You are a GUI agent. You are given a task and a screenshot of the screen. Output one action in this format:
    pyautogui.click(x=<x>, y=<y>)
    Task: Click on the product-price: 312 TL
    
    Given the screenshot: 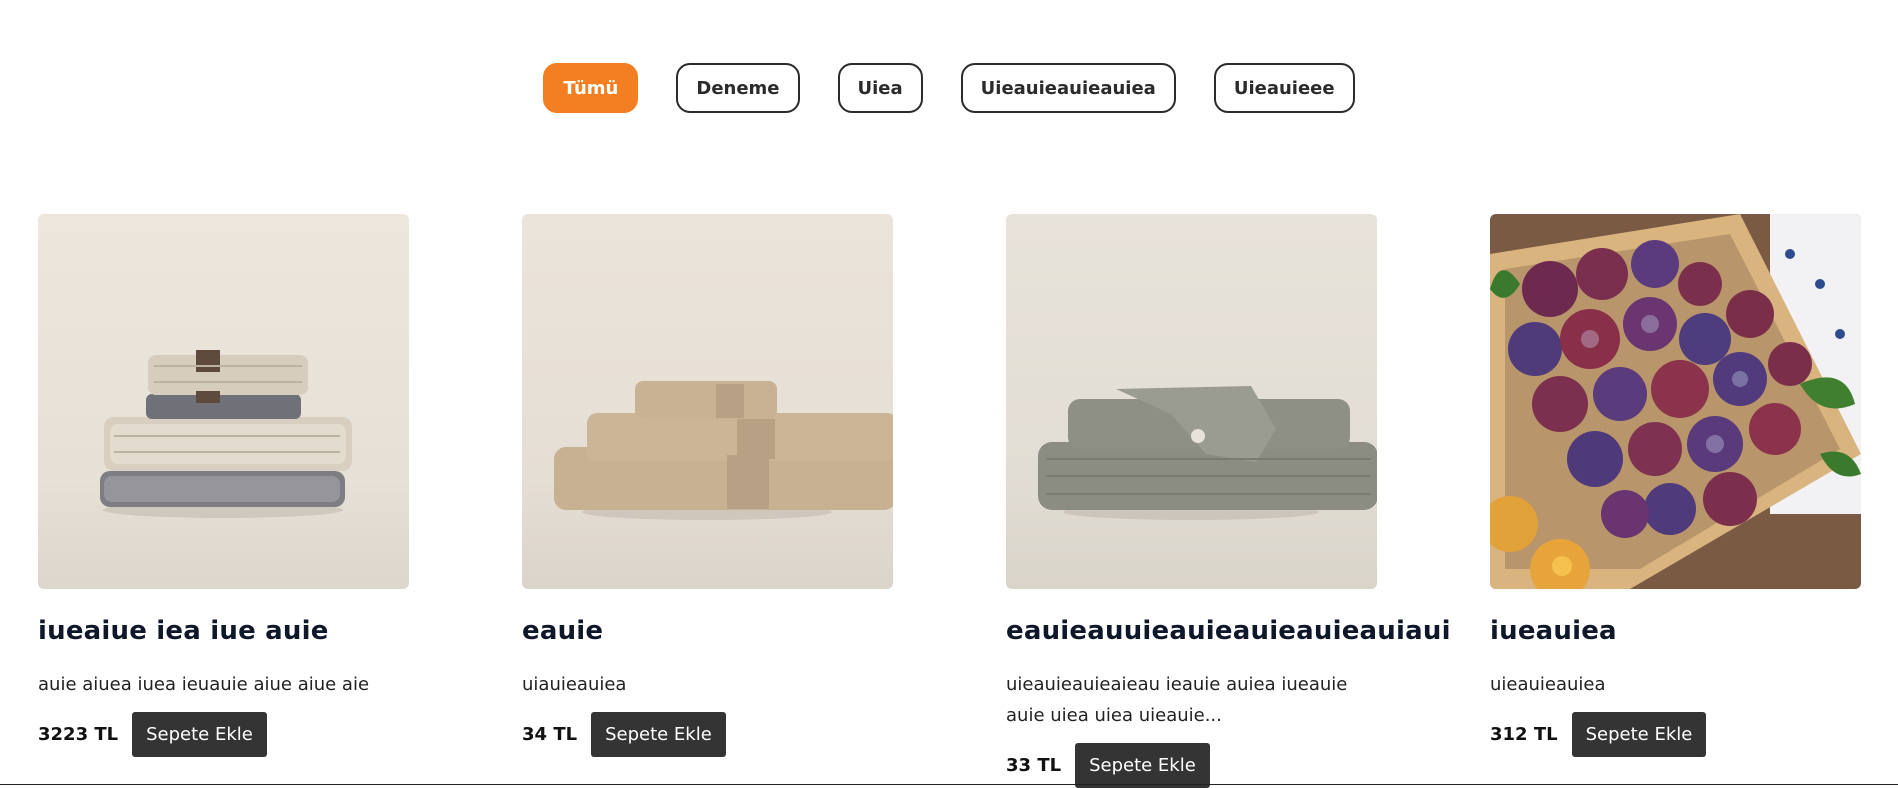 What is the action you would take?
    pyautogui.click(x=1524, y=734)
    